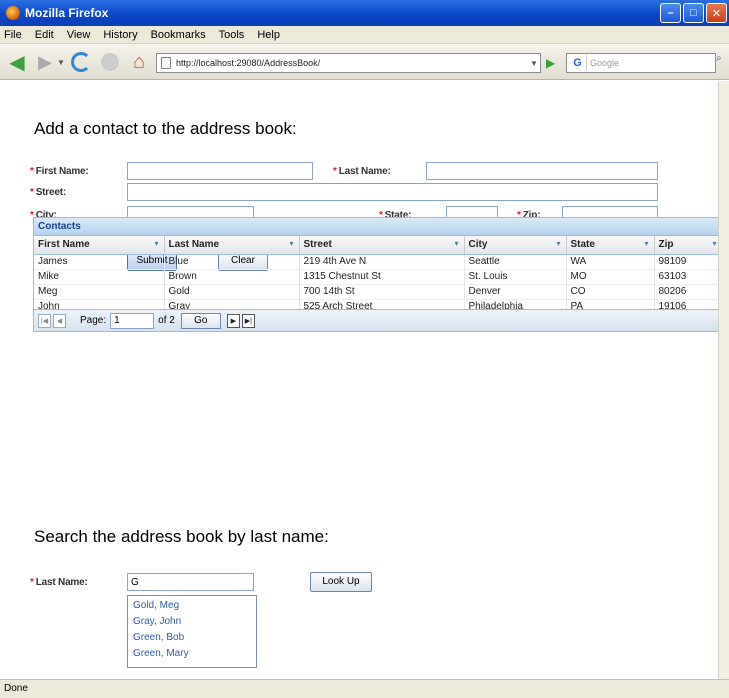 The width and height of the screenshot is (729, 698). I want to click on table-cell: Brown, so click(232, 277).